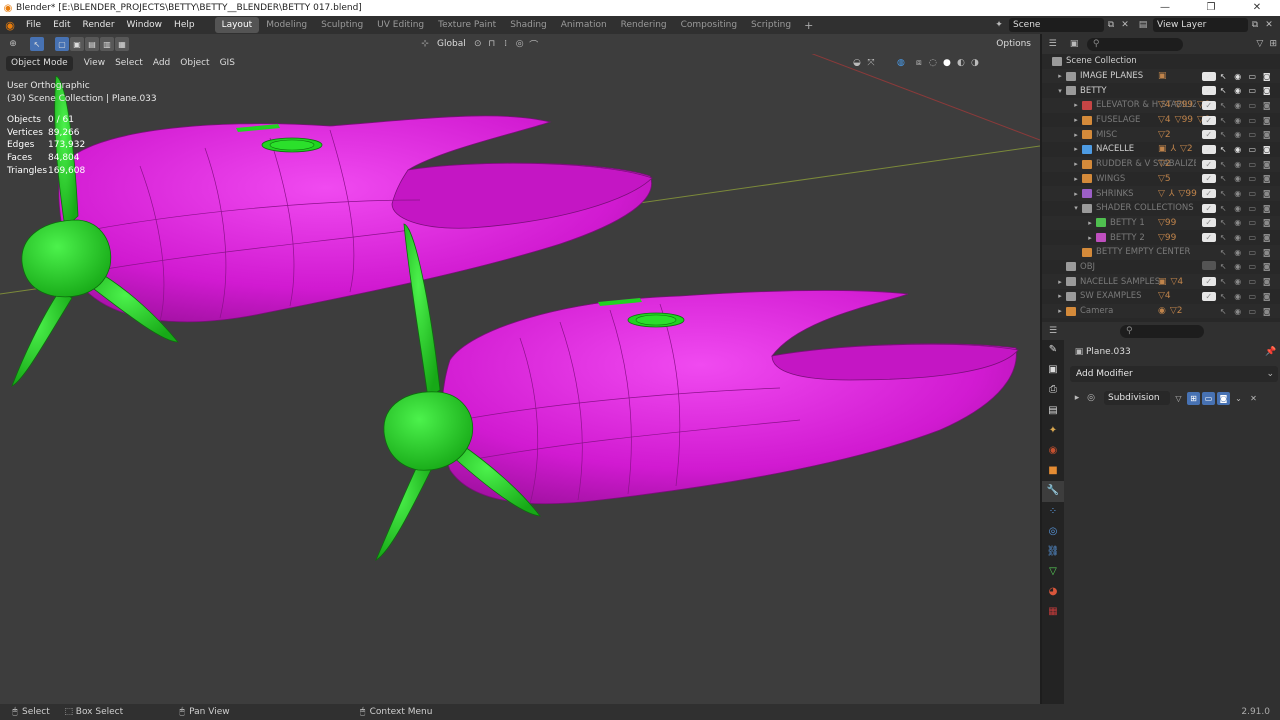  Describe the element at coordinates (709, 25) in the screenshot. I see `tab-compositing: Compositing` at that location.